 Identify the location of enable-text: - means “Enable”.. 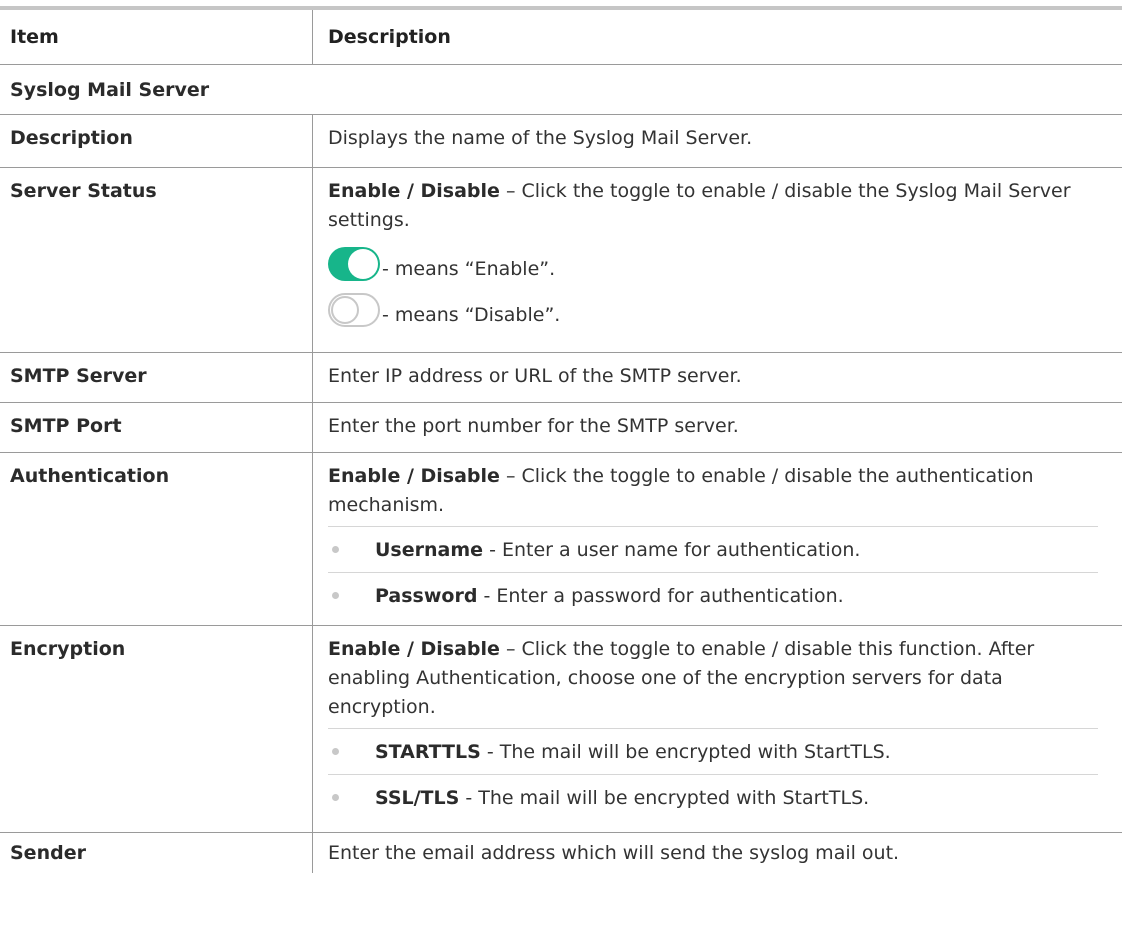
(469, 269).